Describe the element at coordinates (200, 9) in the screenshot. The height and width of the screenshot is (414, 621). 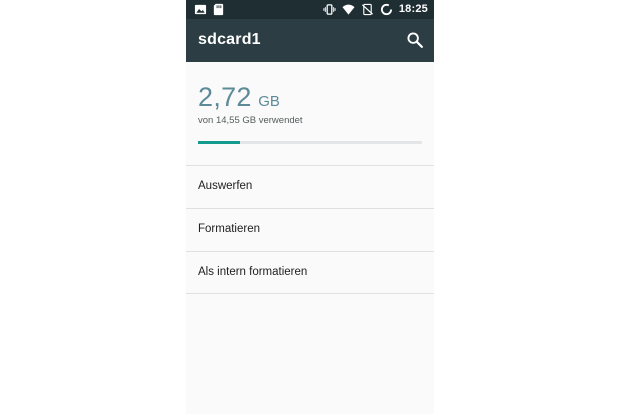
I see `image-notification-icon` at that location.